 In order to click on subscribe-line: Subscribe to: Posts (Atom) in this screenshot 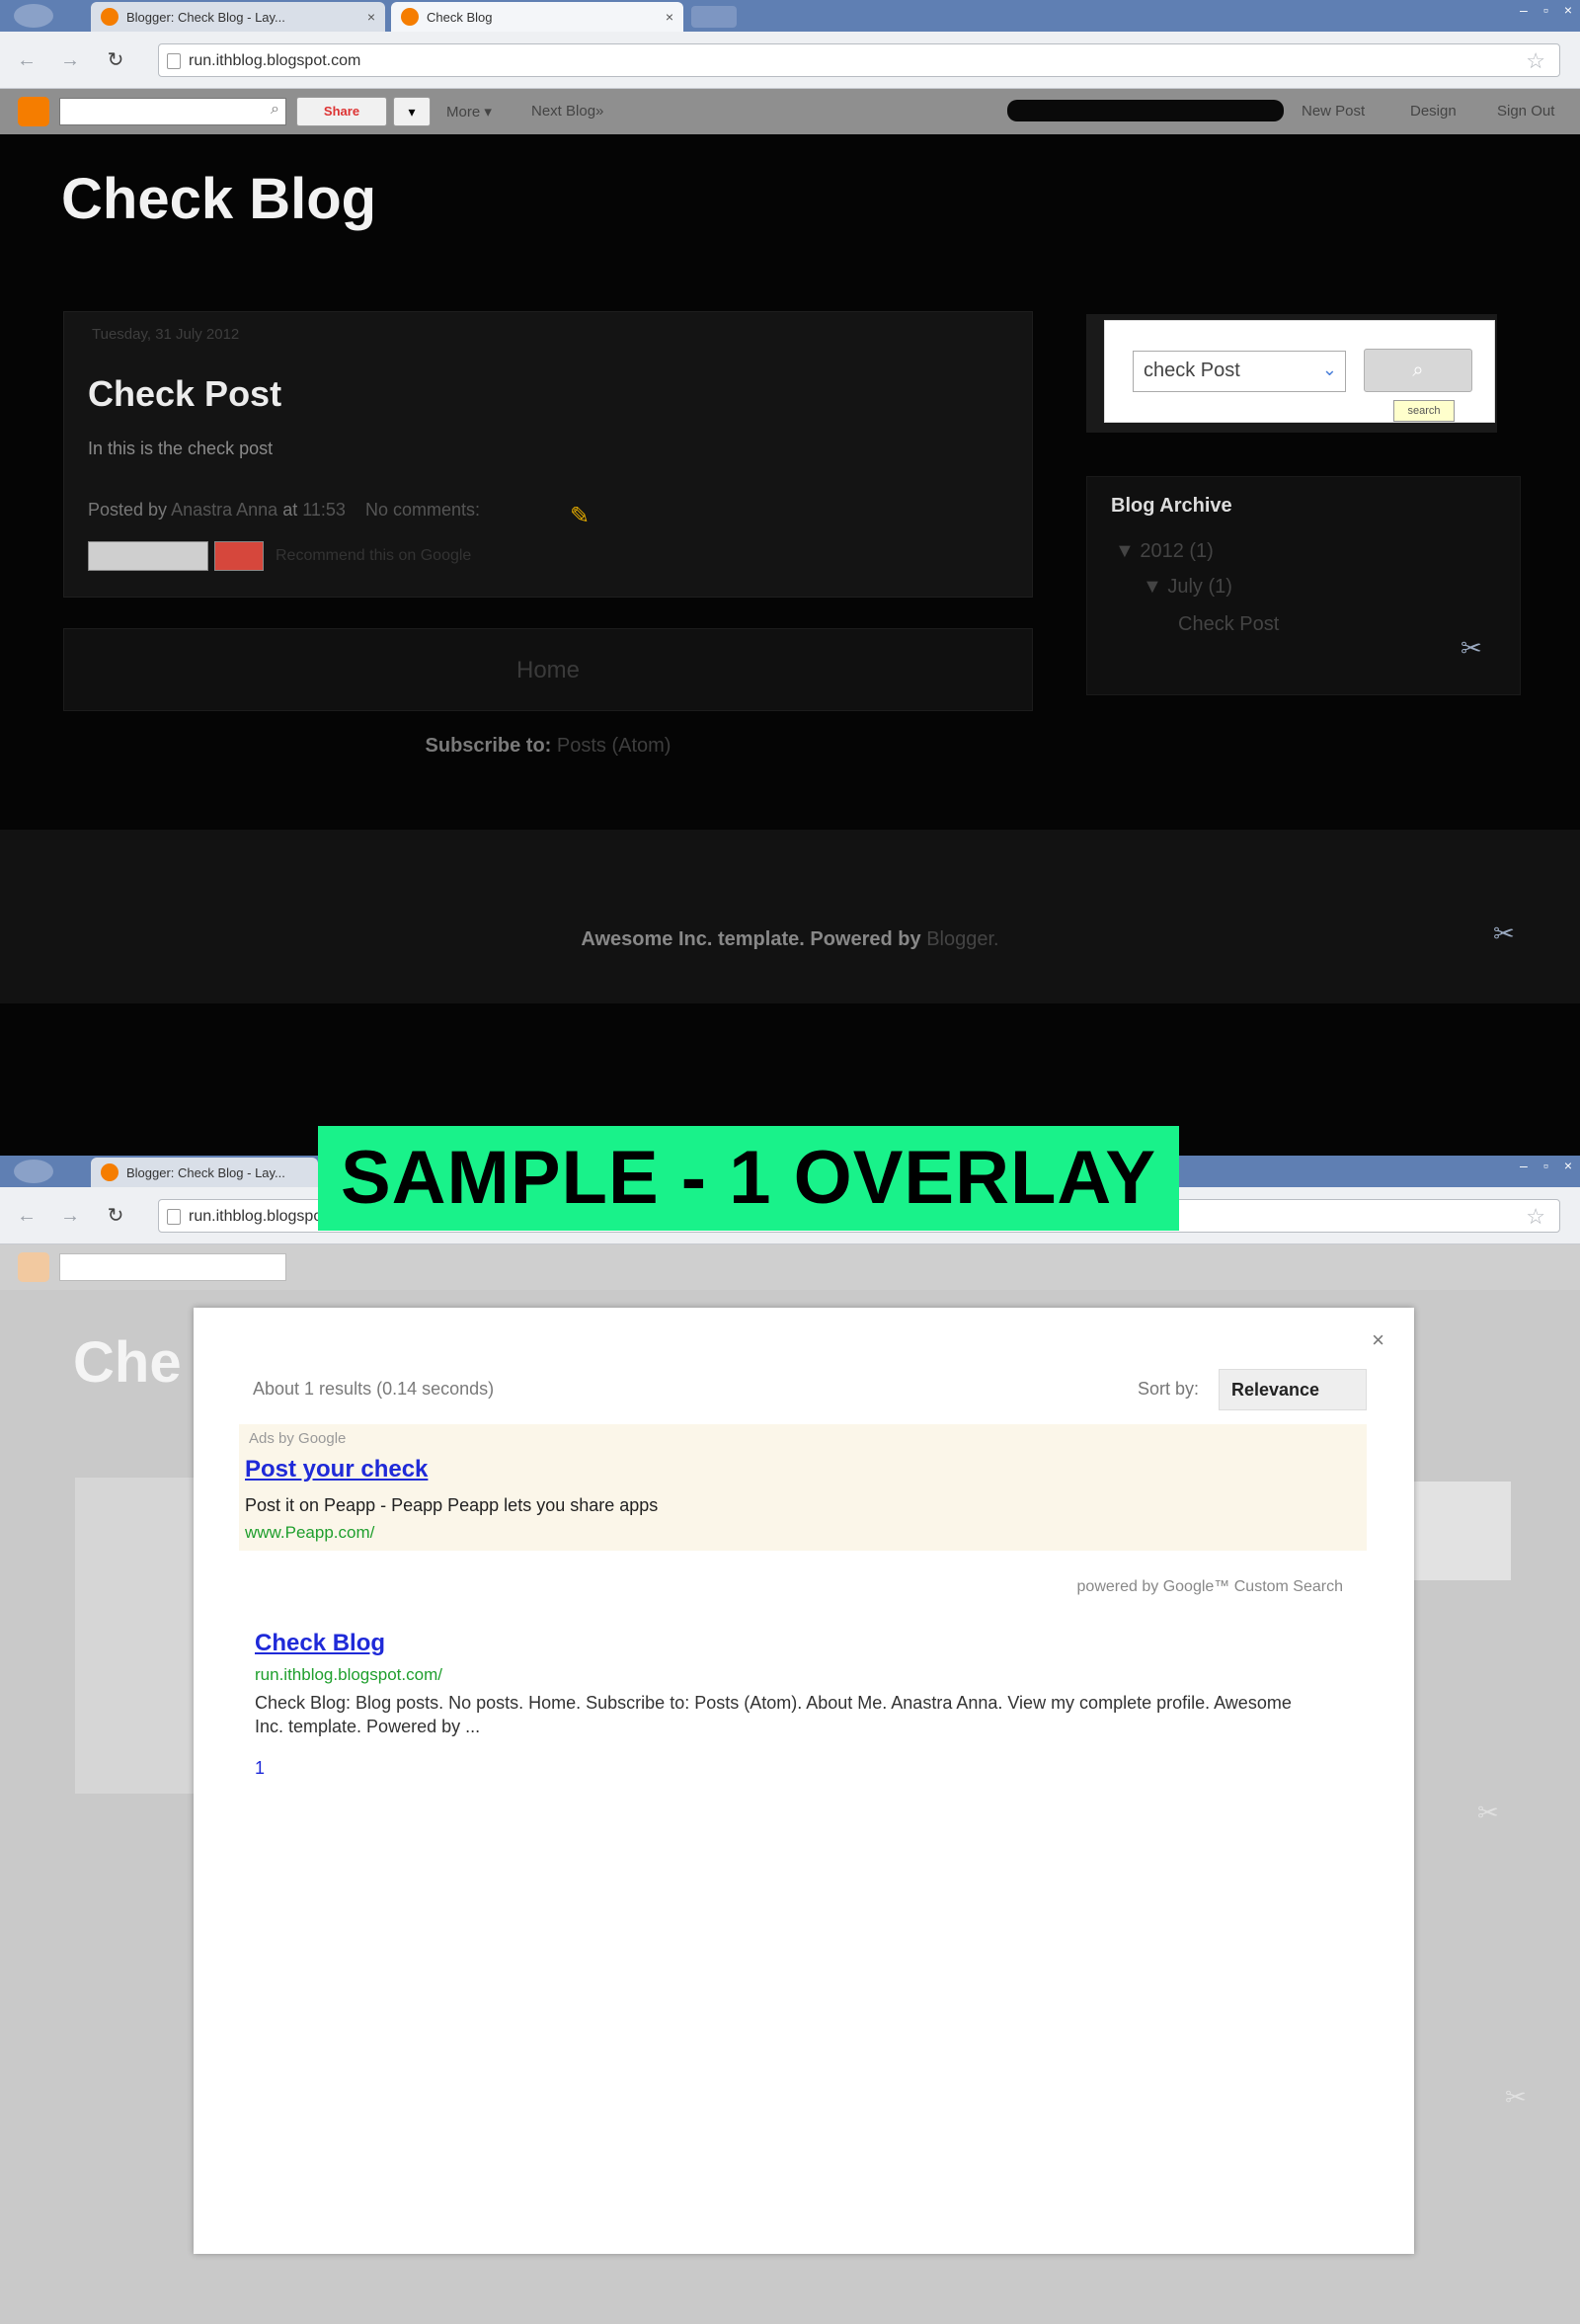, I will do `click(548, 747)`.